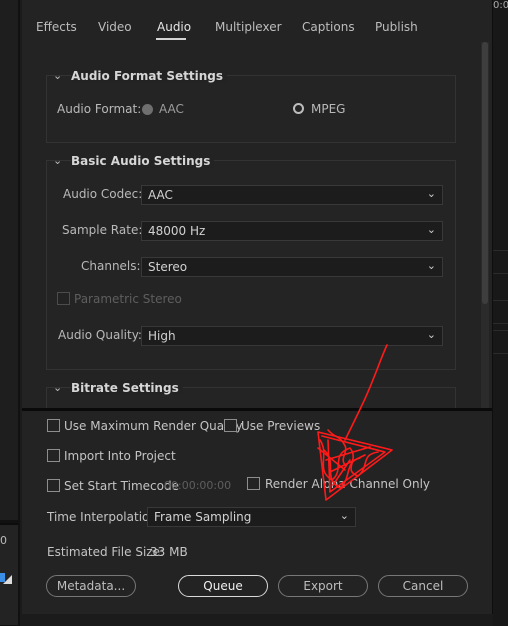 The image size is (508, 626). What do you see at coordinates (169, 552) in the screenshot?
I see `estimated-file-size-value: 33 MB` at bounding box center [169, 552].